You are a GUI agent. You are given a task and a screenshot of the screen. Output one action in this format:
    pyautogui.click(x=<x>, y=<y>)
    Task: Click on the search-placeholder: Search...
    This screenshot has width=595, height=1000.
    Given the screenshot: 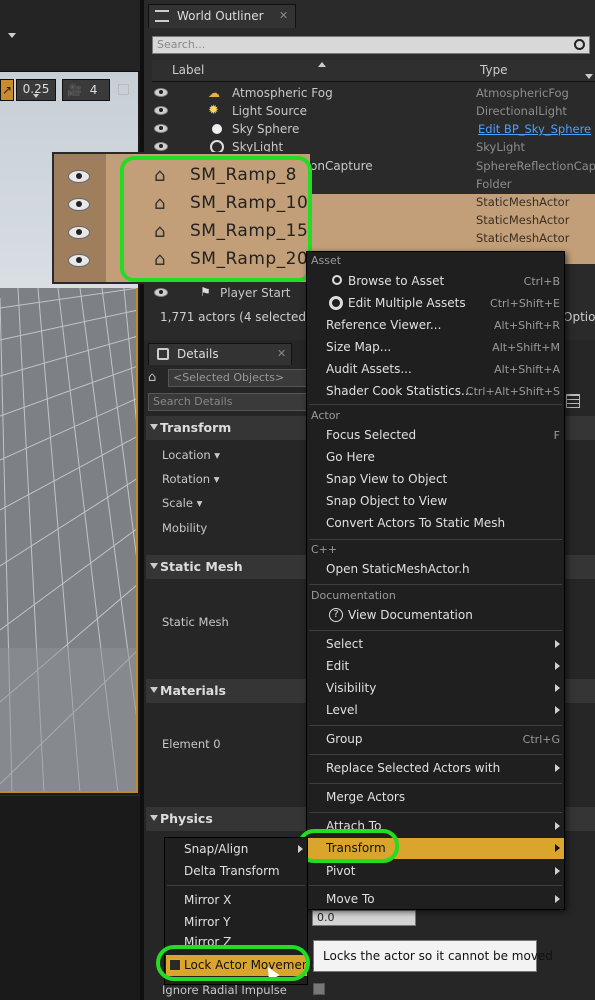 What is the action you would take?
    pyautogui.click(x=181, y=44)
    